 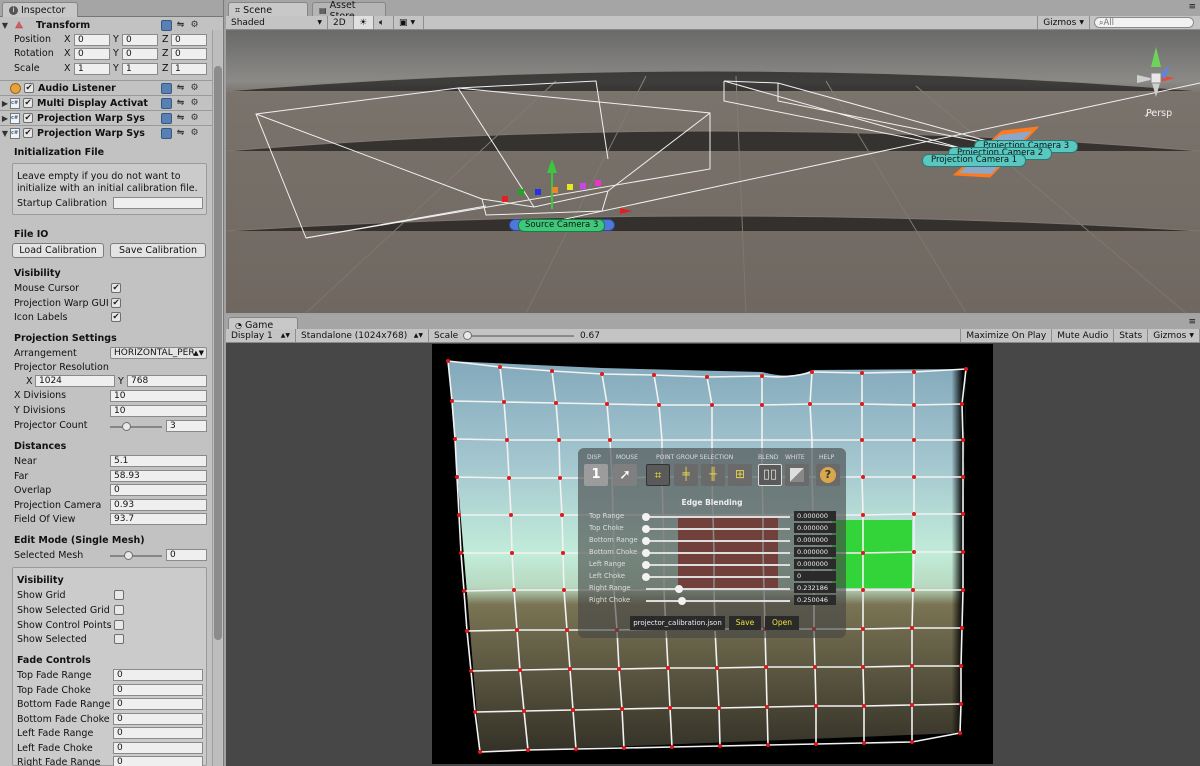 I want to click on mode-2d-button: 2D, so click(x=341, y=22).